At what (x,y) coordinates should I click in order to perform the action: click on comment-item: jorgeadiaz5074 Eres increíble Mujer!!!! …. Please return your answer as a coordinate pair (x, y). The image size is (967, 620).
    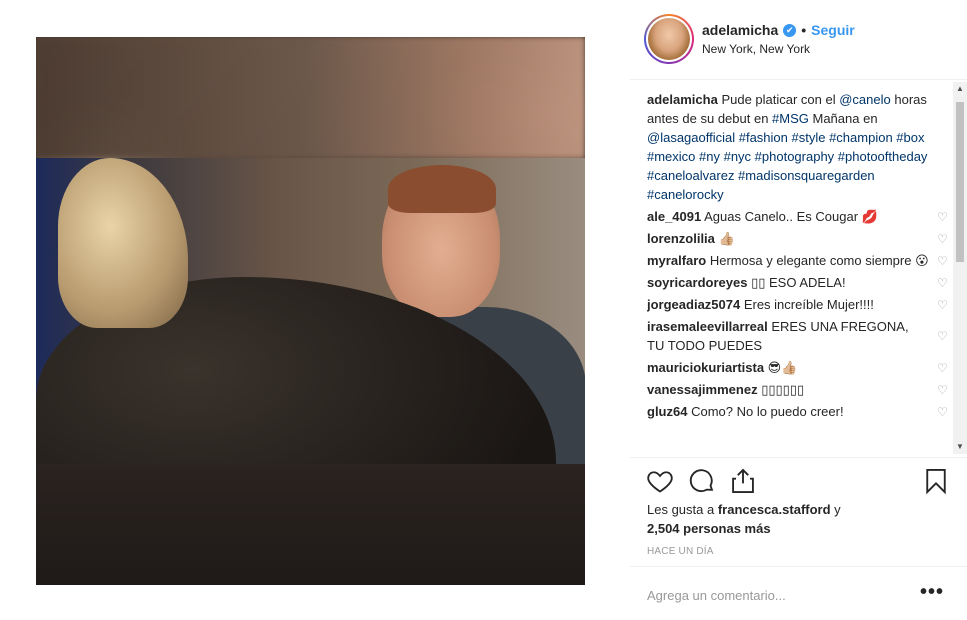
    Looking at the image, I should click on (802, 304).